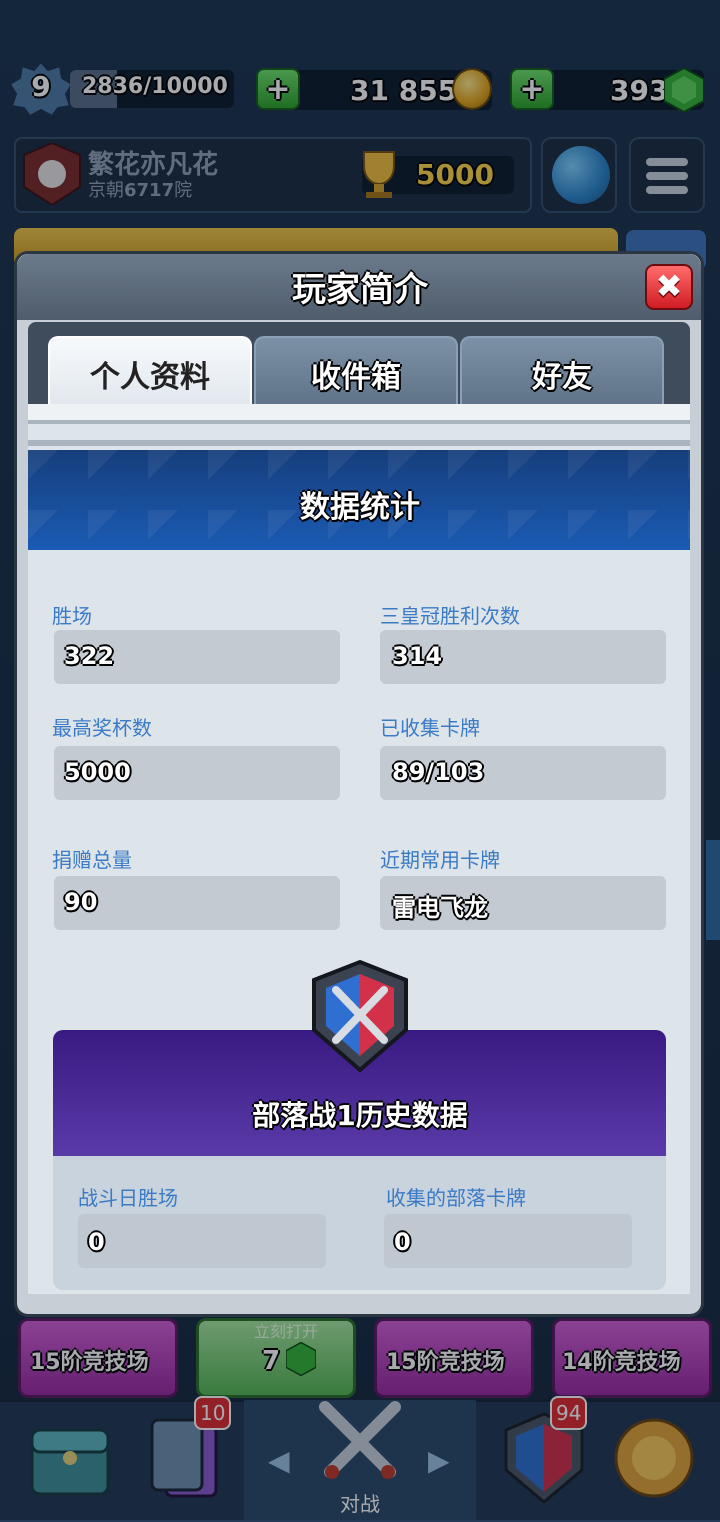  What do you see at coordinates (81, 902) in the screenshot?
I see `stat-value-donations: 90` at bounding box center [81, 902].